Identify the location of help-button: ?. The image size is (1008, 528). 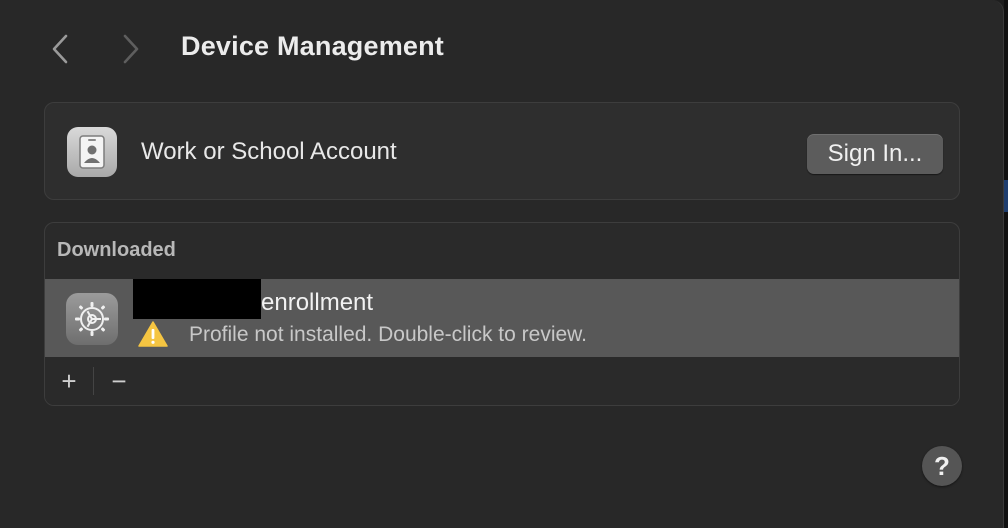
(942, 466).